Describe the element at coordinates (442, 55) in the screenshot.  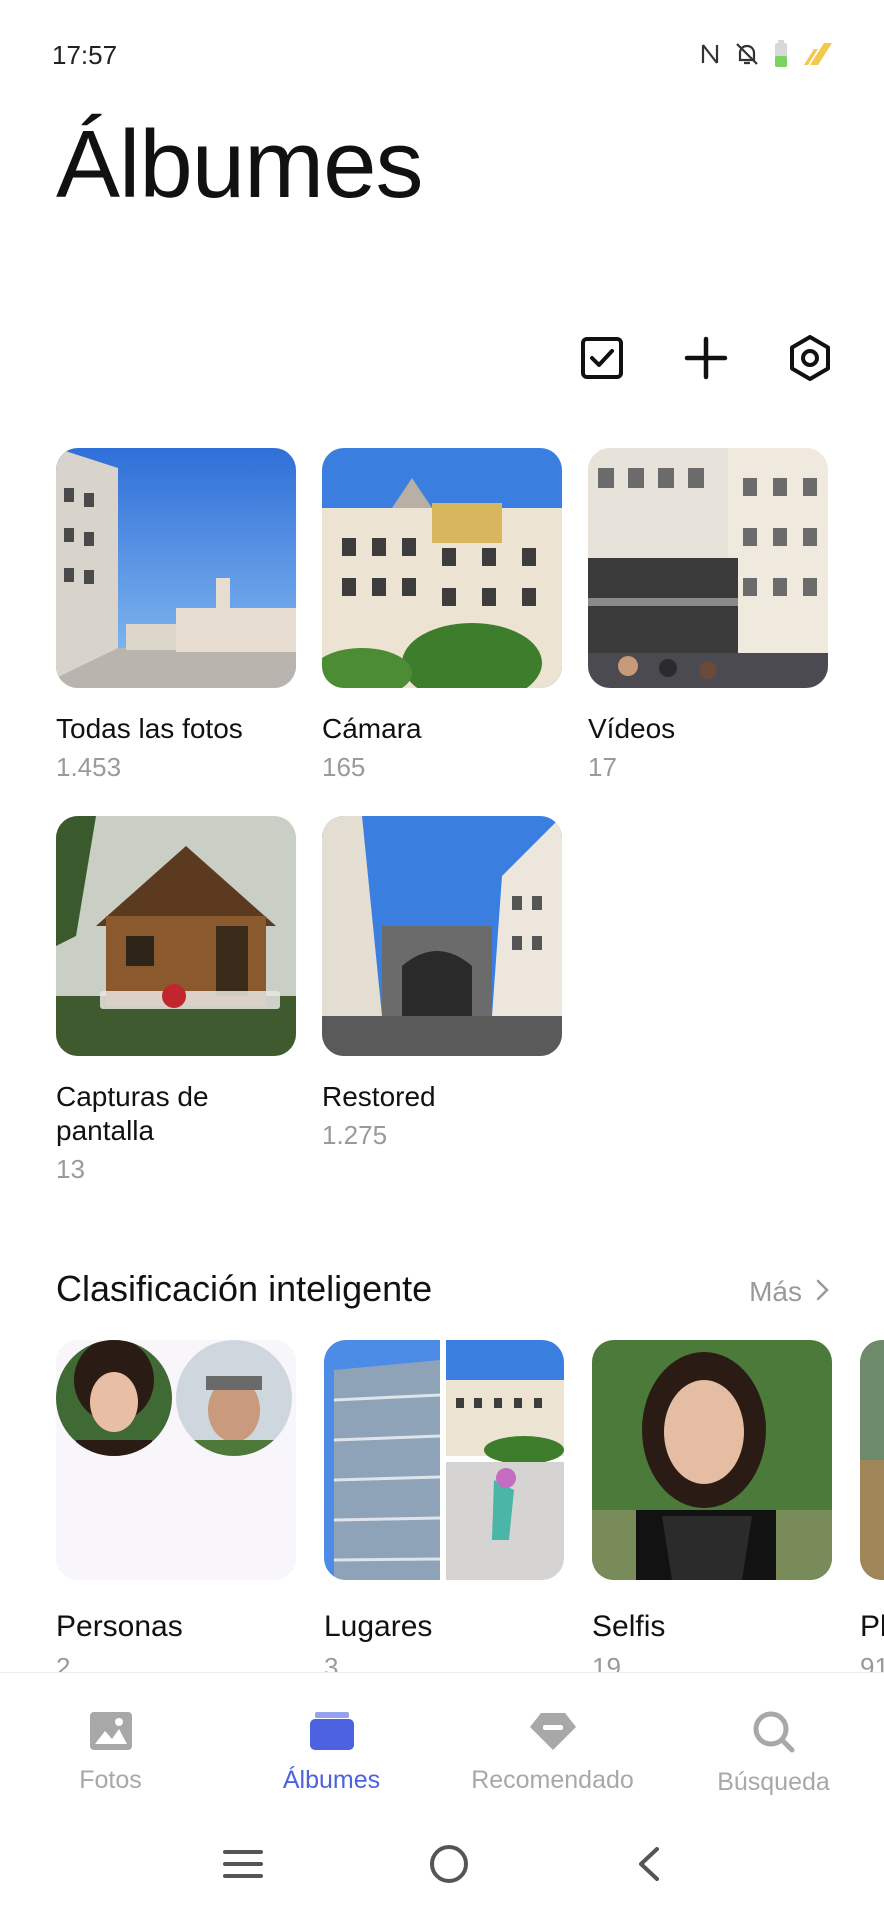
I see `status-bar: 17:57` at that location.